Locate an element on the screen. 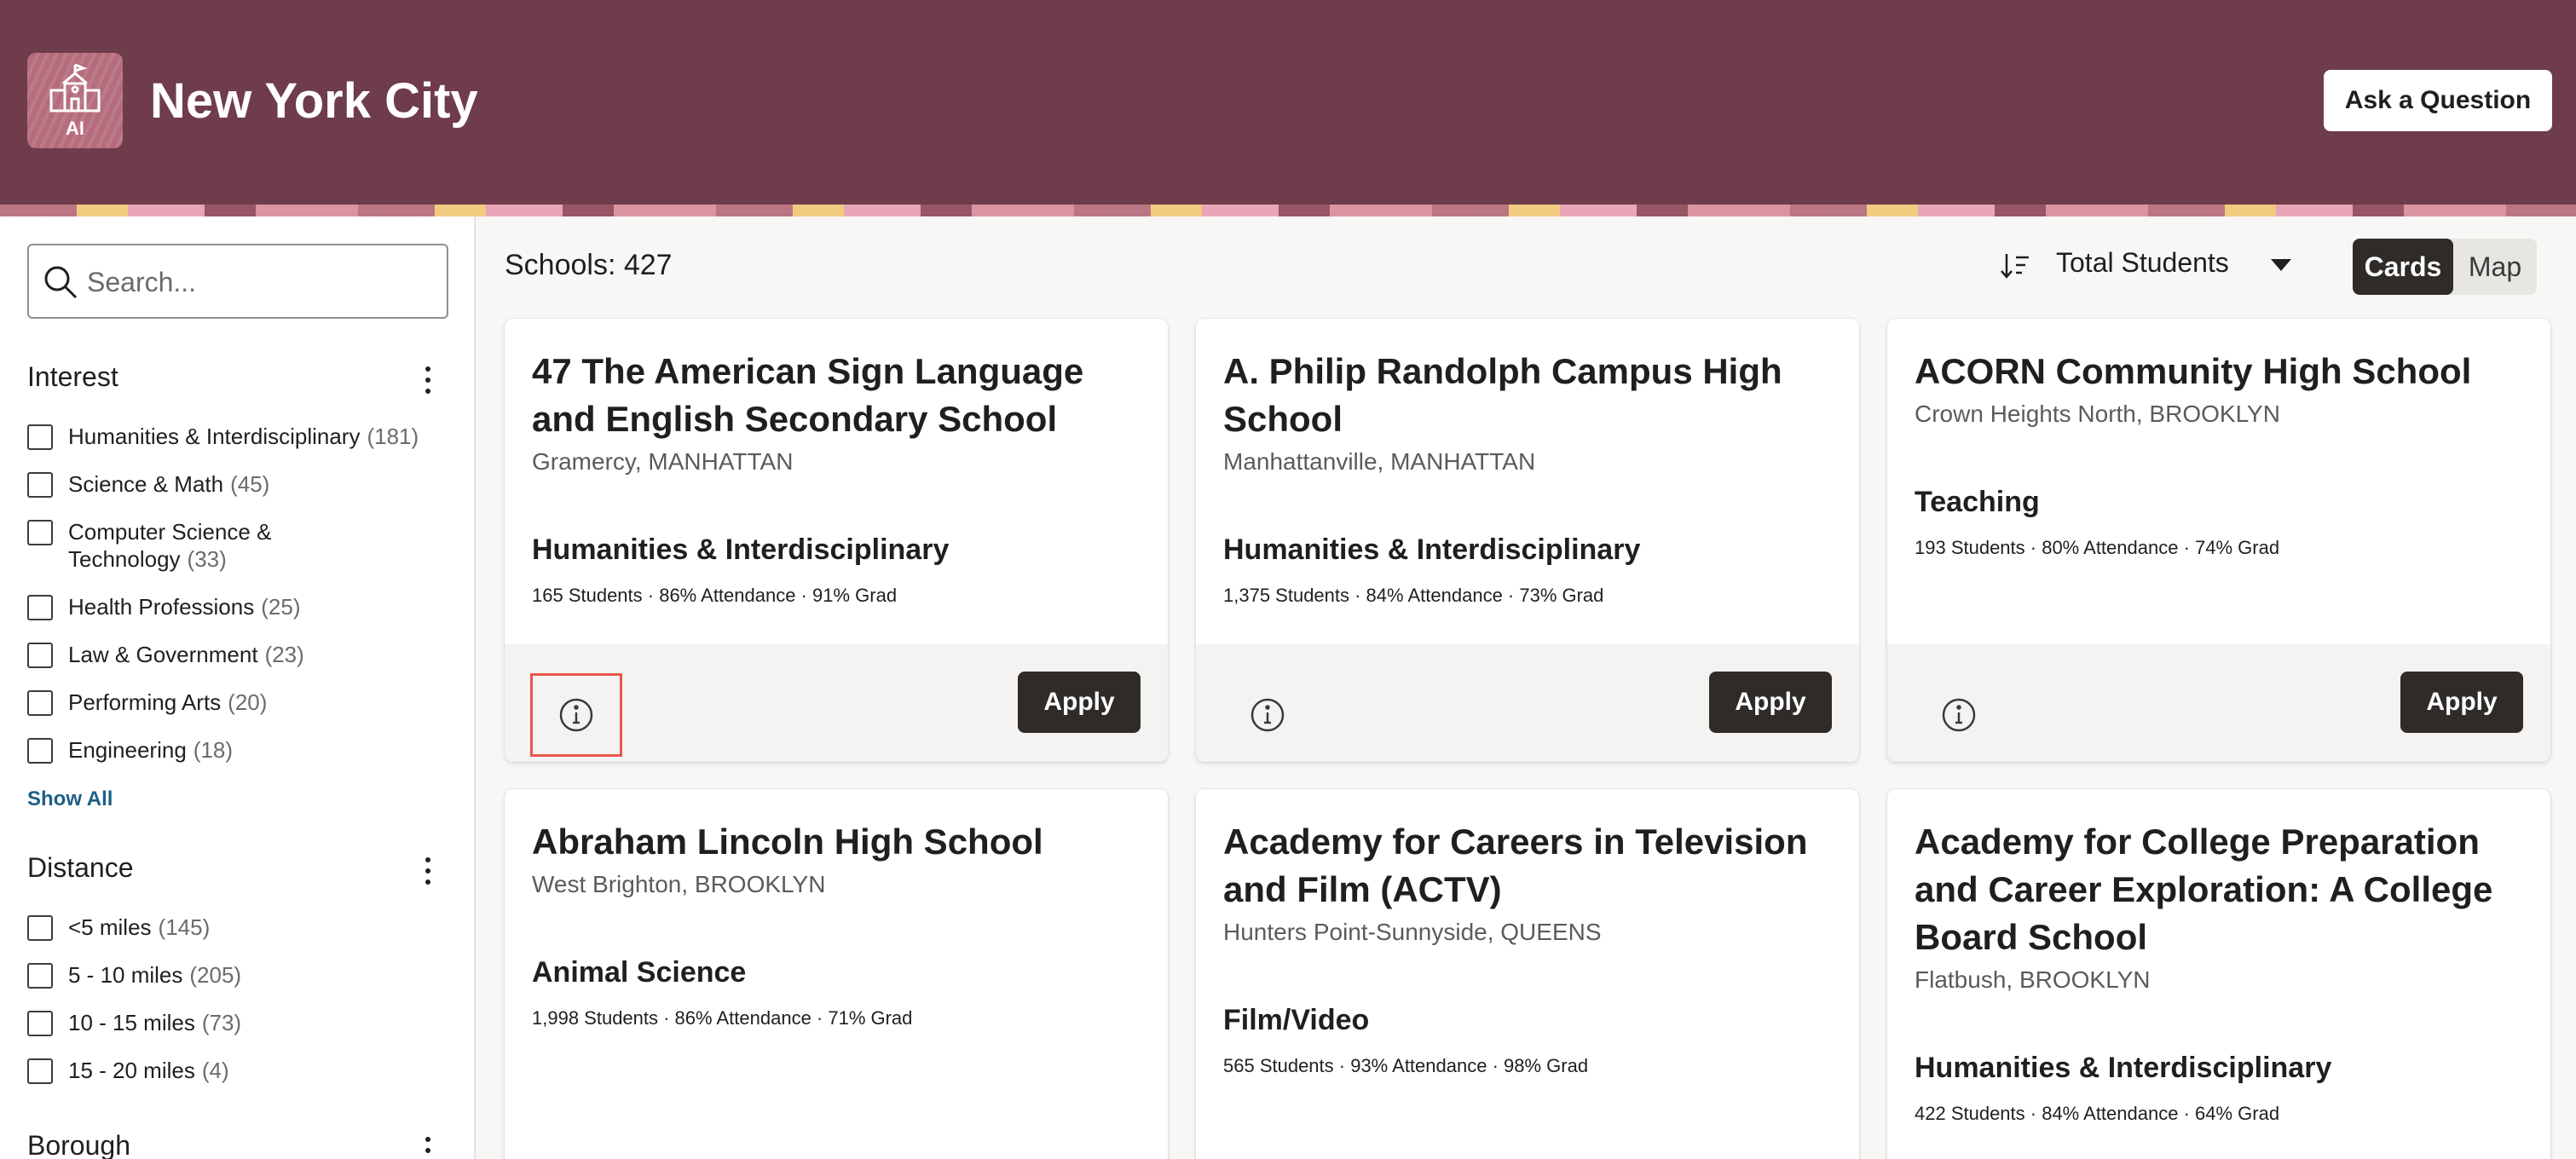  logo-text: AI is located at coordinates (75, 128).